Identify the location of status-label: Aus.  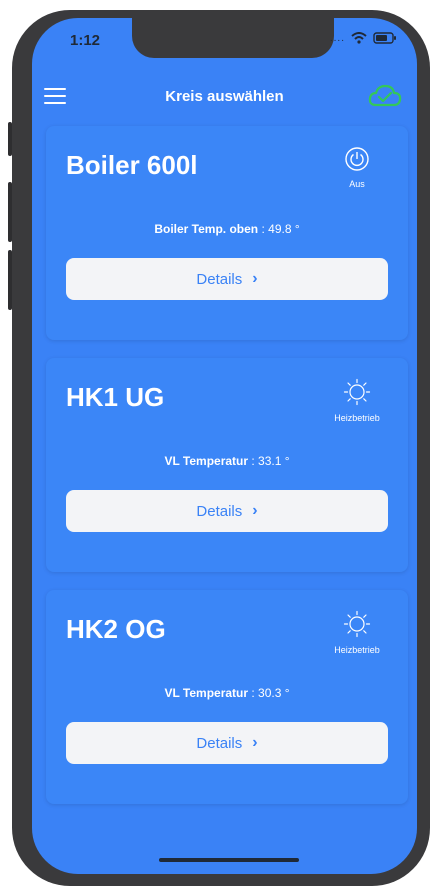
(357, 184).